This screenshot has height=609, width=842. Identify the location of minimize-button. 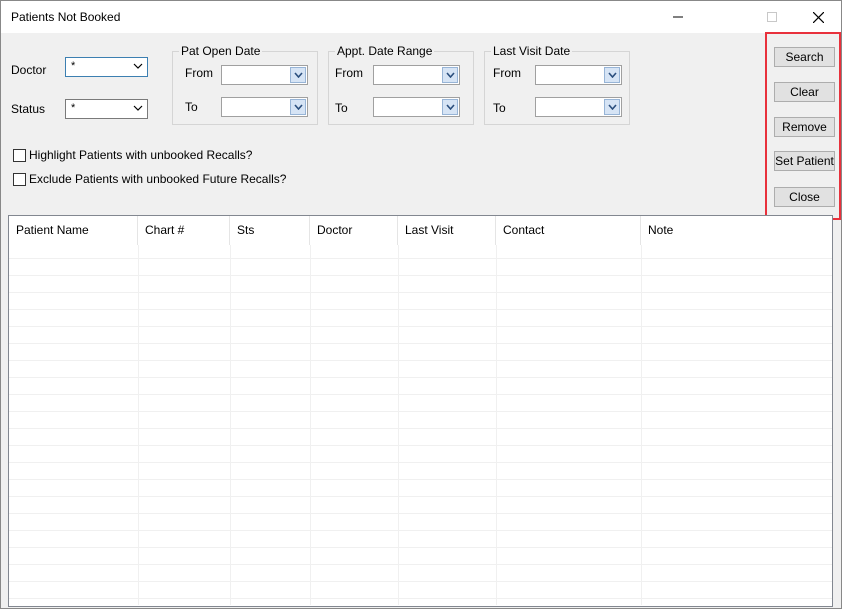
(678, 17).